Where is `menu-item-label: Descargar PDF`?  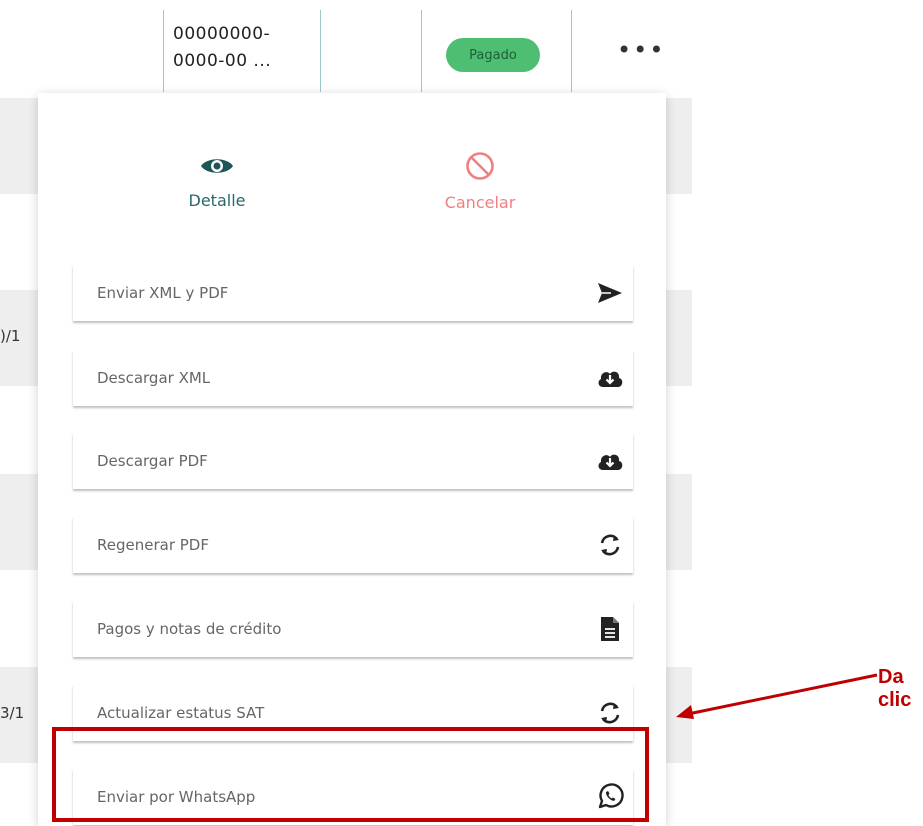 menu-item-label: Descargar PDF is located at coordinates (152, 461).